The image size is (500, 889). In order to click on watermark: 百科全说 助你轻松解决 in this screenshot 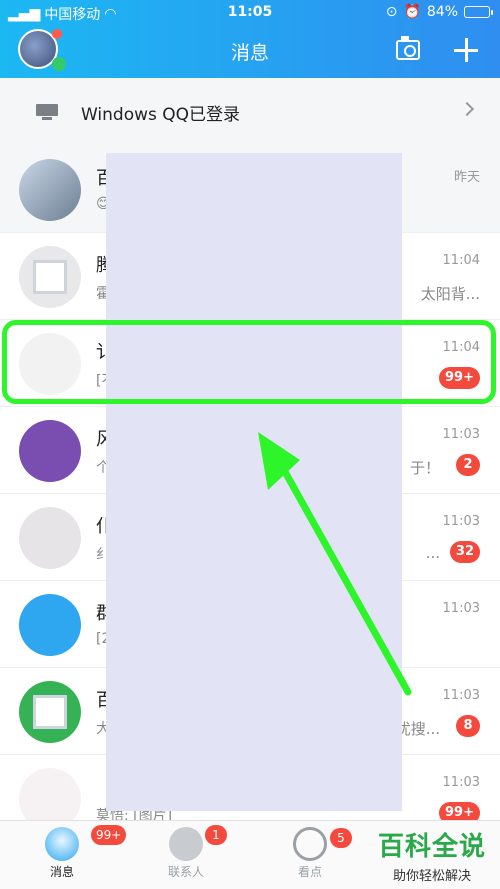, I will do `click(432, 855)`.